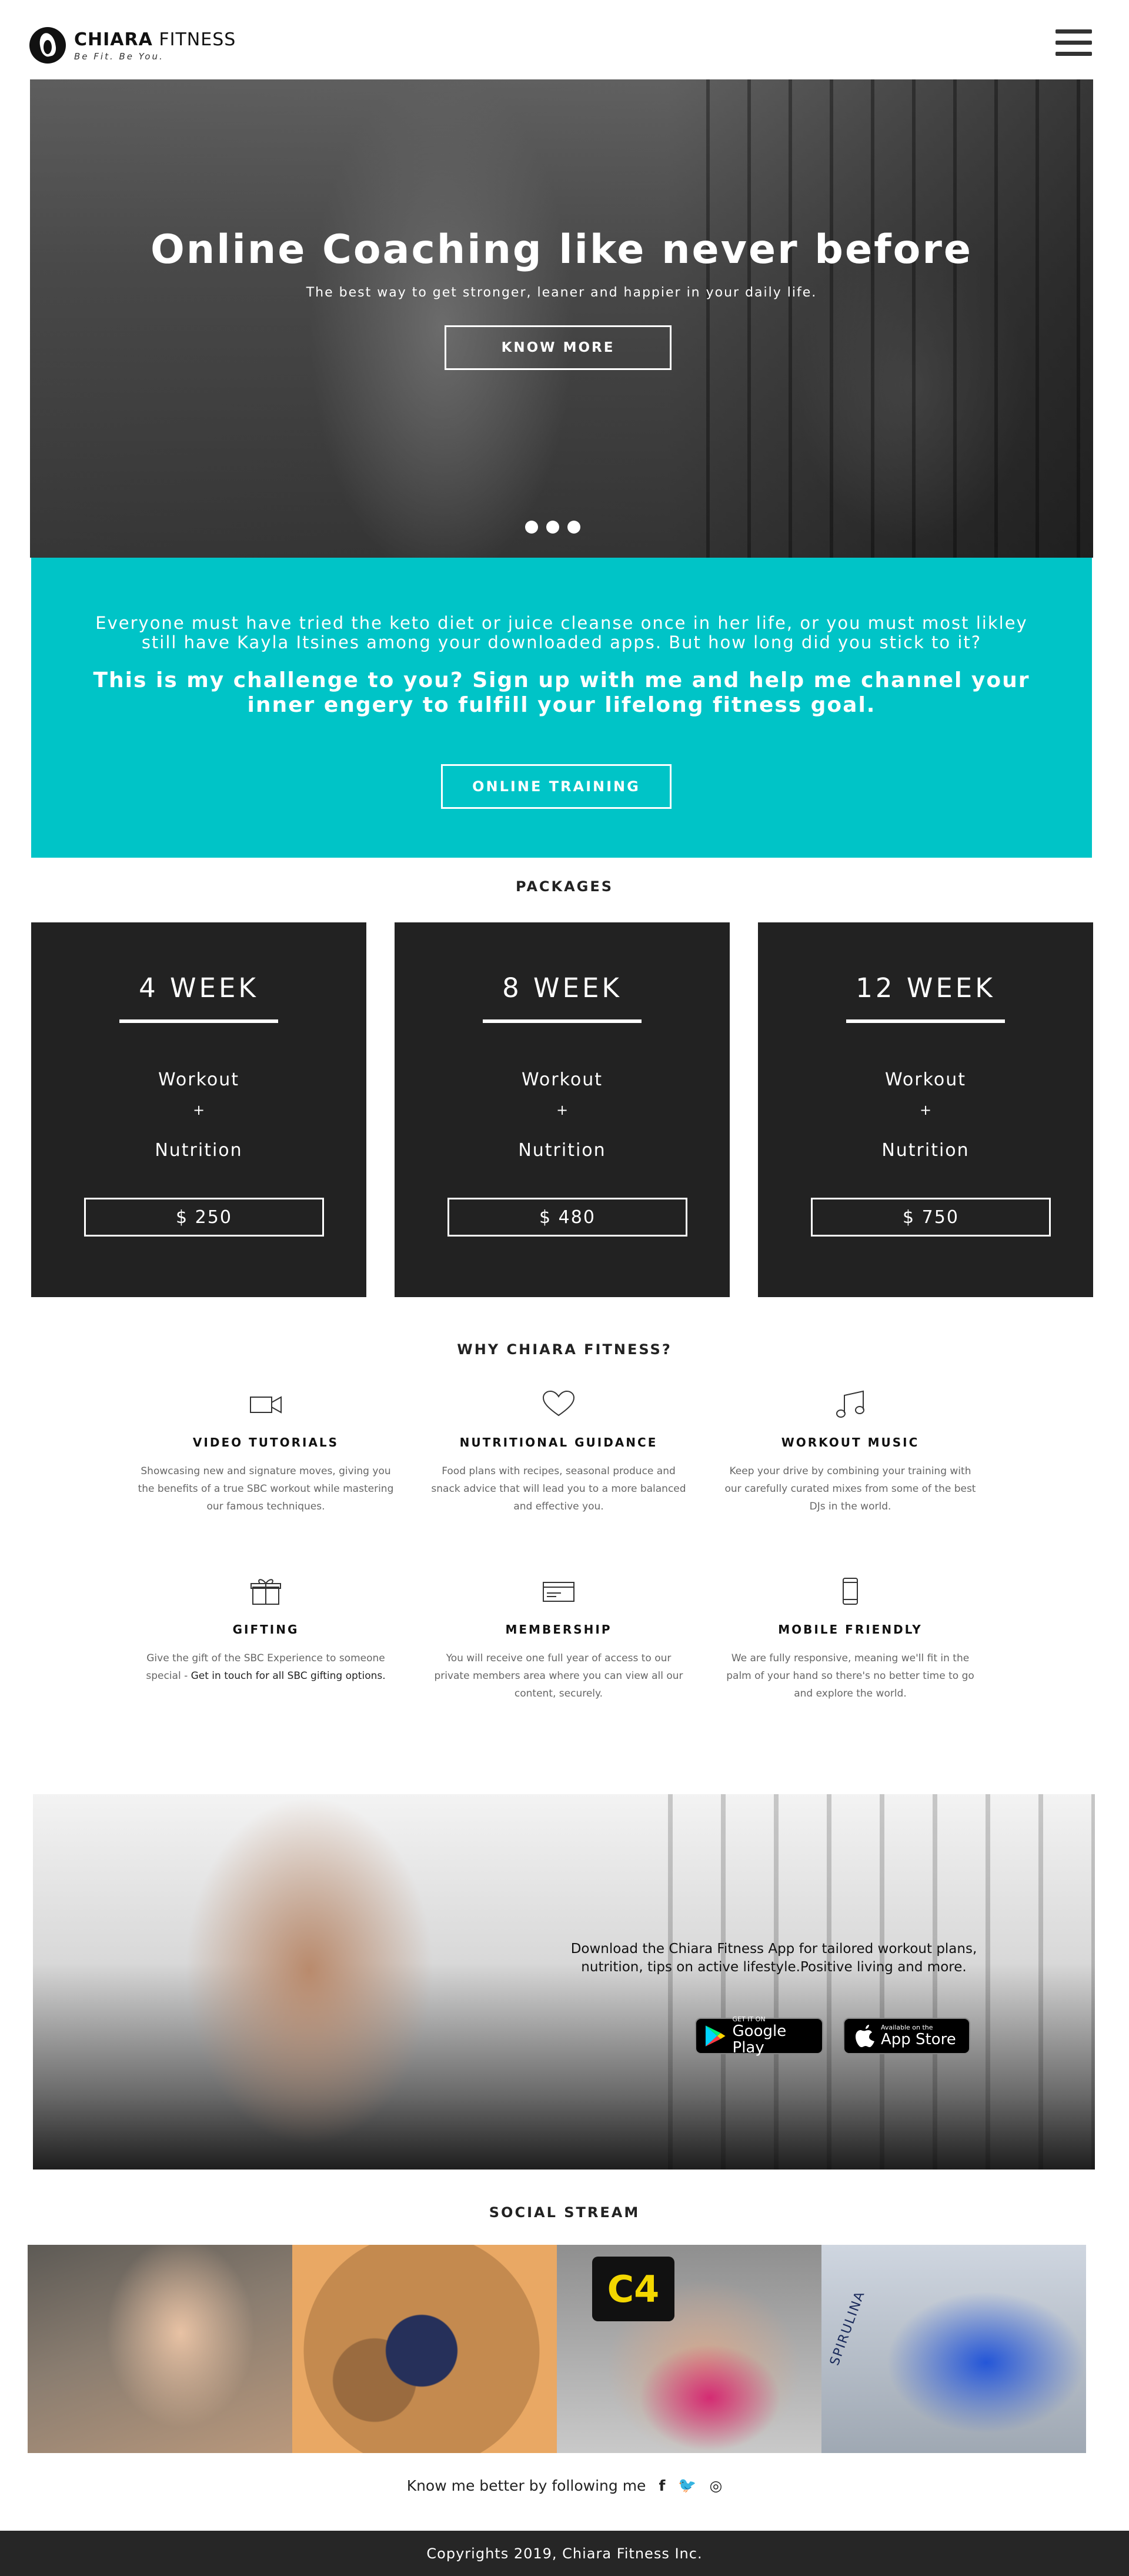  What do you see at coordinates (113, 40) in the screenshot?
I see `brand-strong: CHIARA` at bounding box center [113, 40].